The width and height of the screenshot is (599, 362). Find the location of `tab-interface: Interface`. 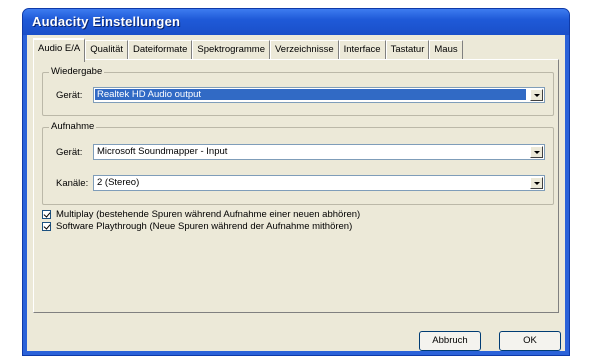

tab-interface: Interface is located at coordinates (362, 50).